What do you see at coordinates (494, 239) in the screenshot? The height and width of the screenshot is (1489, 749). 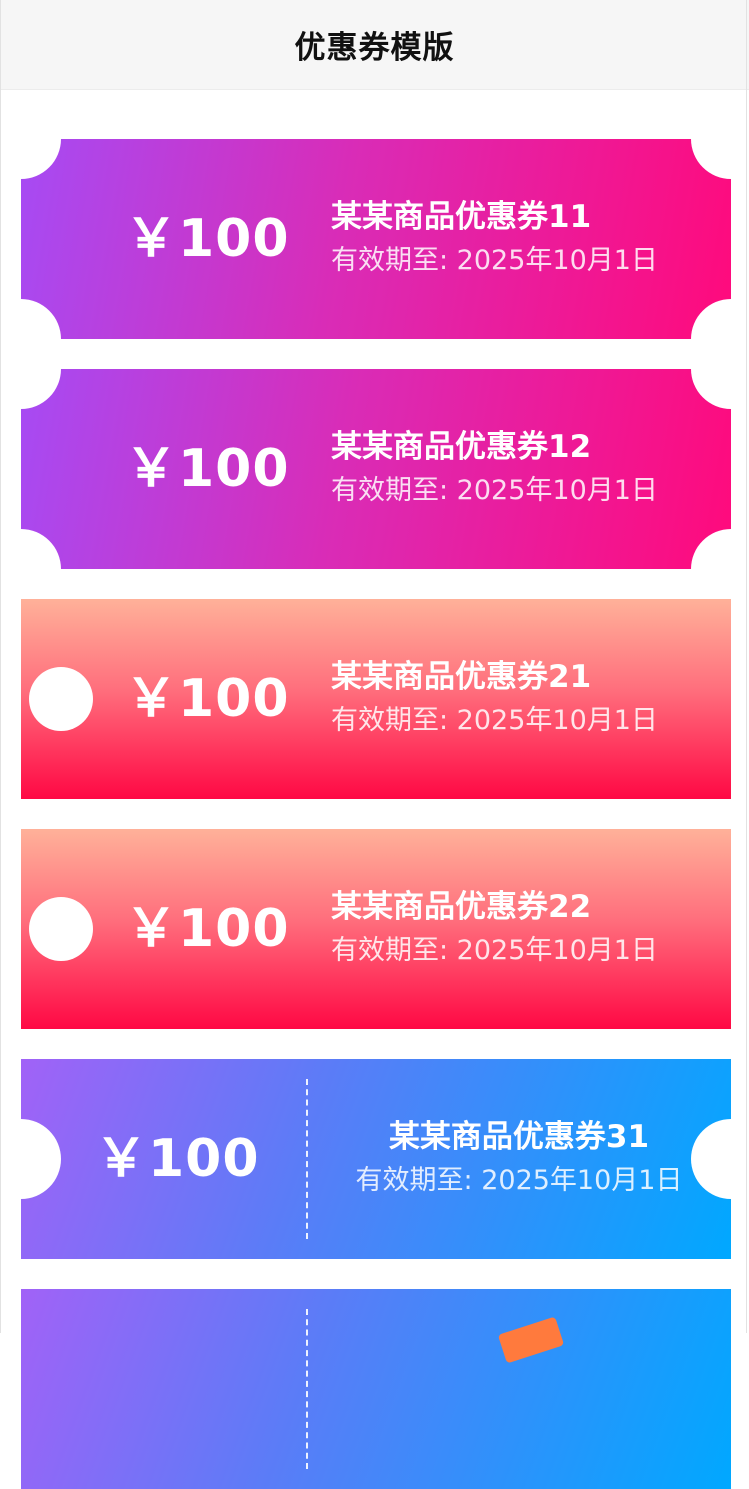 I see `coupon-info: 某某商品优惠券11 有效期至: 2025年10月1日` at bounding box center [494, 239].